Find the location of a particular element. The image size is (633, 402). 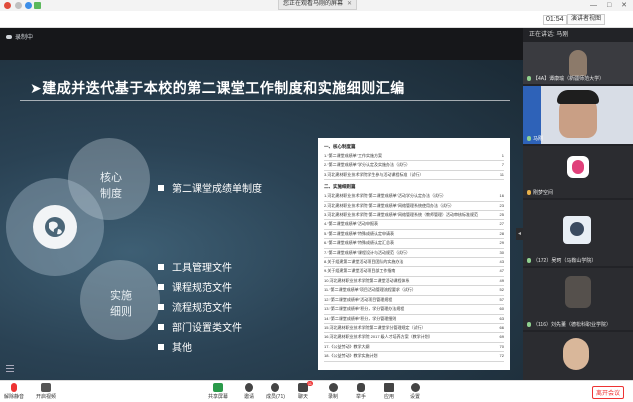

doc-row: 9.关于组建第二课堂活动项目部工作指南 47 is located at coordinates (414, 272).